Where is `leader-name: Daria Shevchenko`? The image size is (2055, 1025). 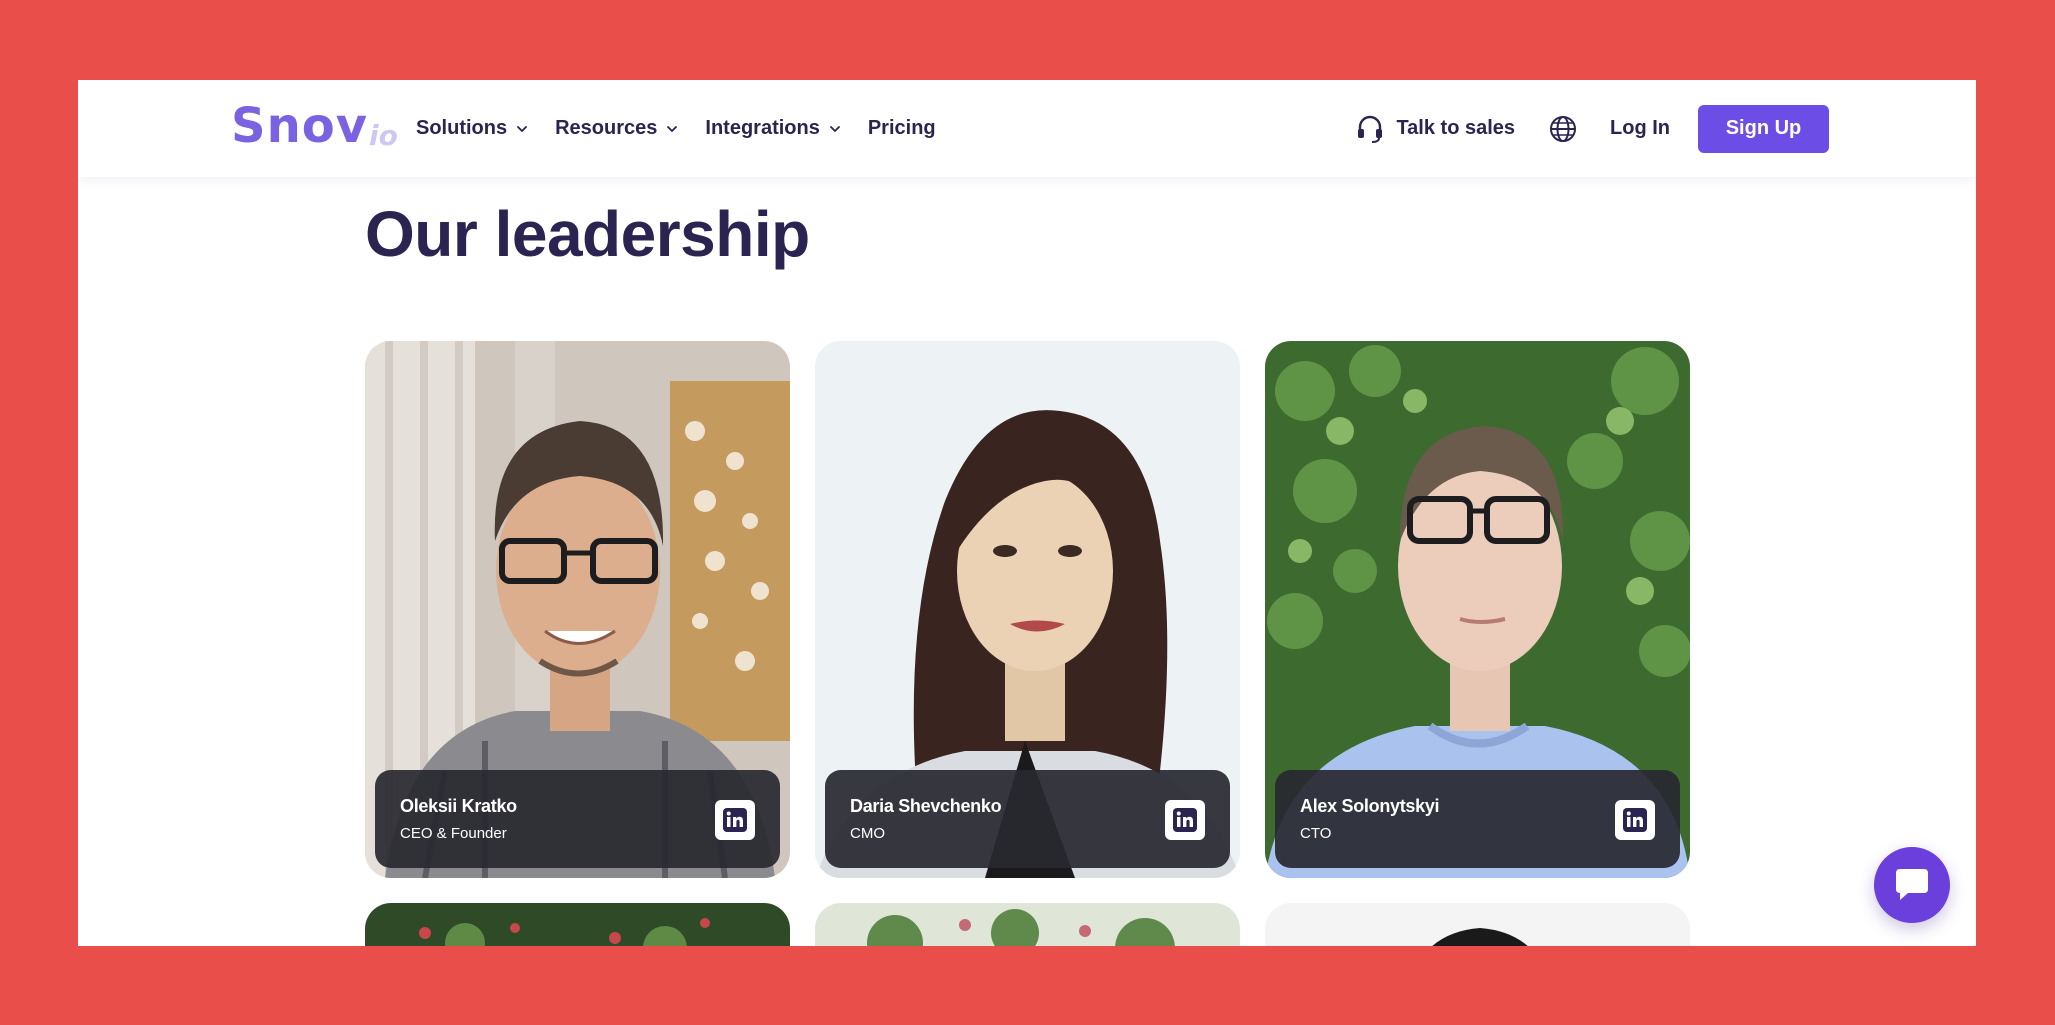
leader-name: Daria Shevchenko is located at coordinates (926, 806).